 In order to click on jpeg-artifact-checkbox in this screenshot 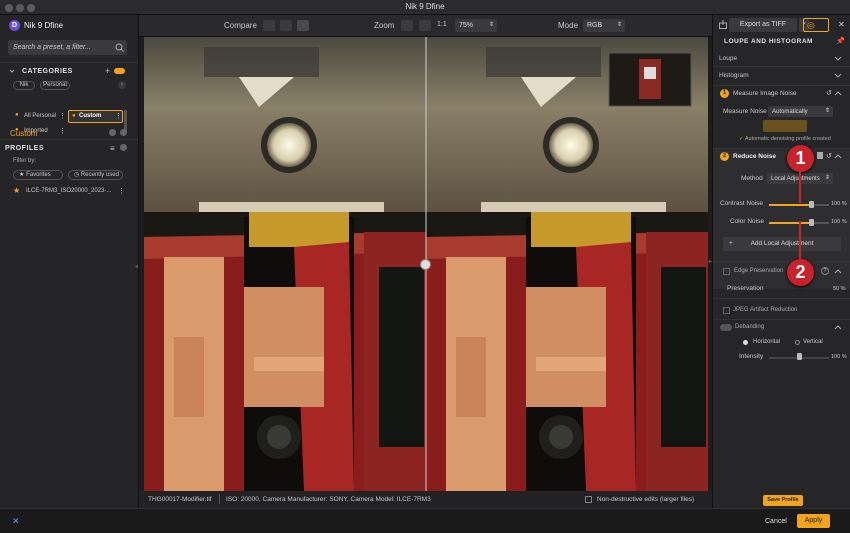, I will do `click(726, 310)`.